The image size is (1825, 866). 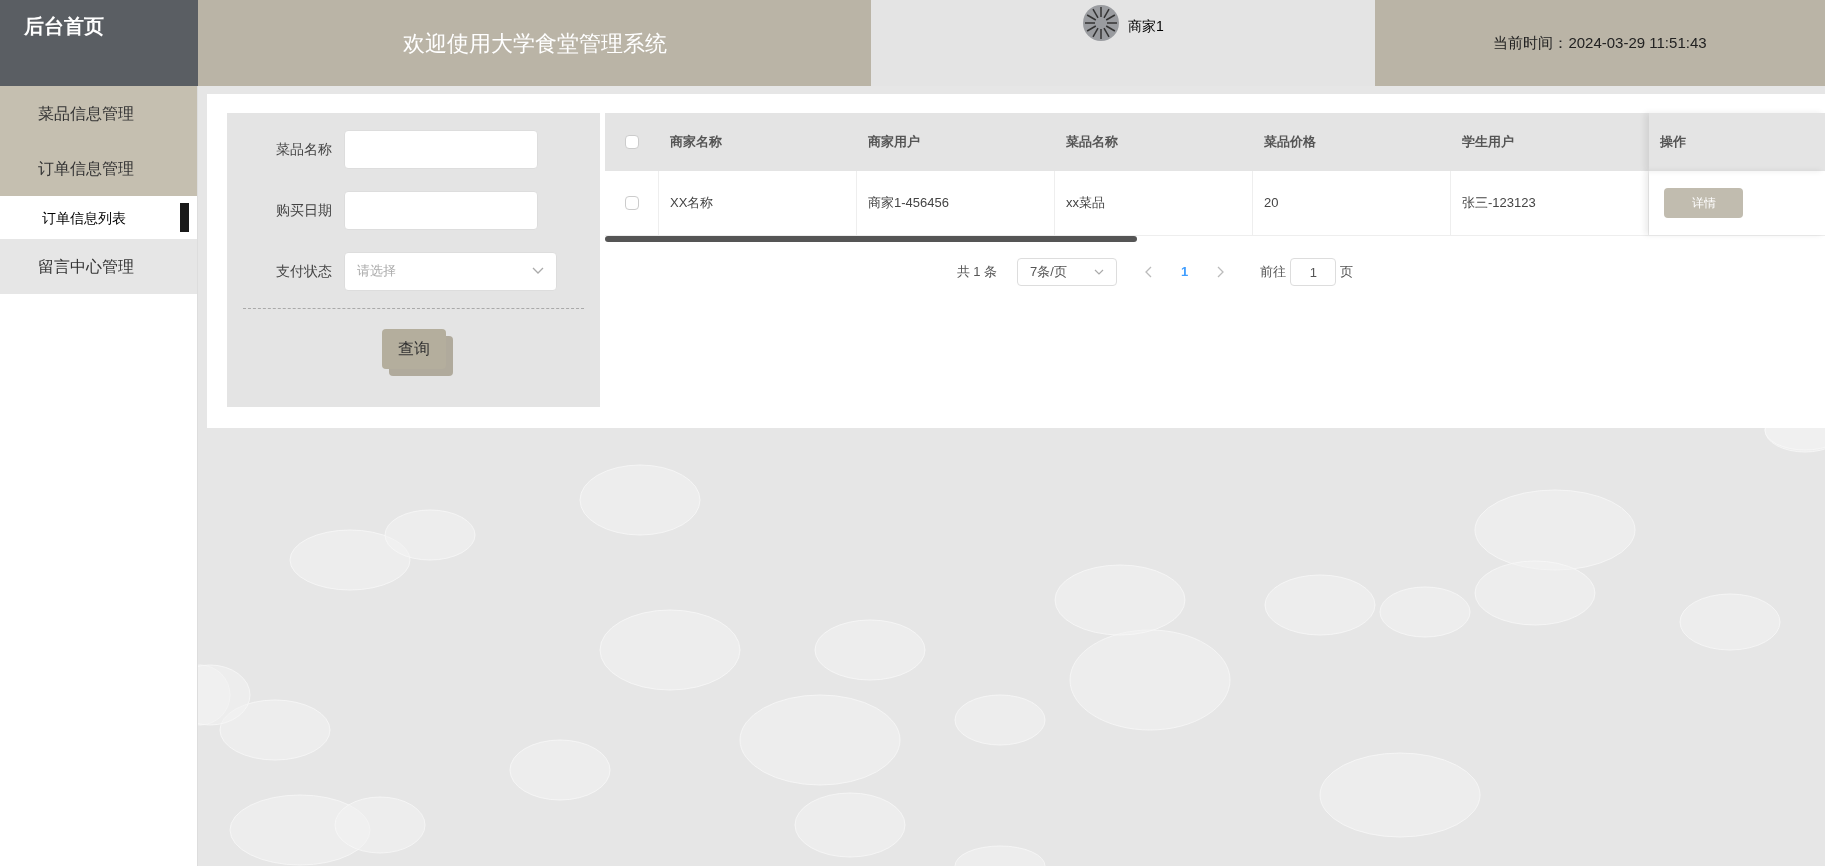 What do you see at coordinates (1067, 272) in the screenshot?
I see `page-size-select: 7条/页` at bounding box center [1067, 272].